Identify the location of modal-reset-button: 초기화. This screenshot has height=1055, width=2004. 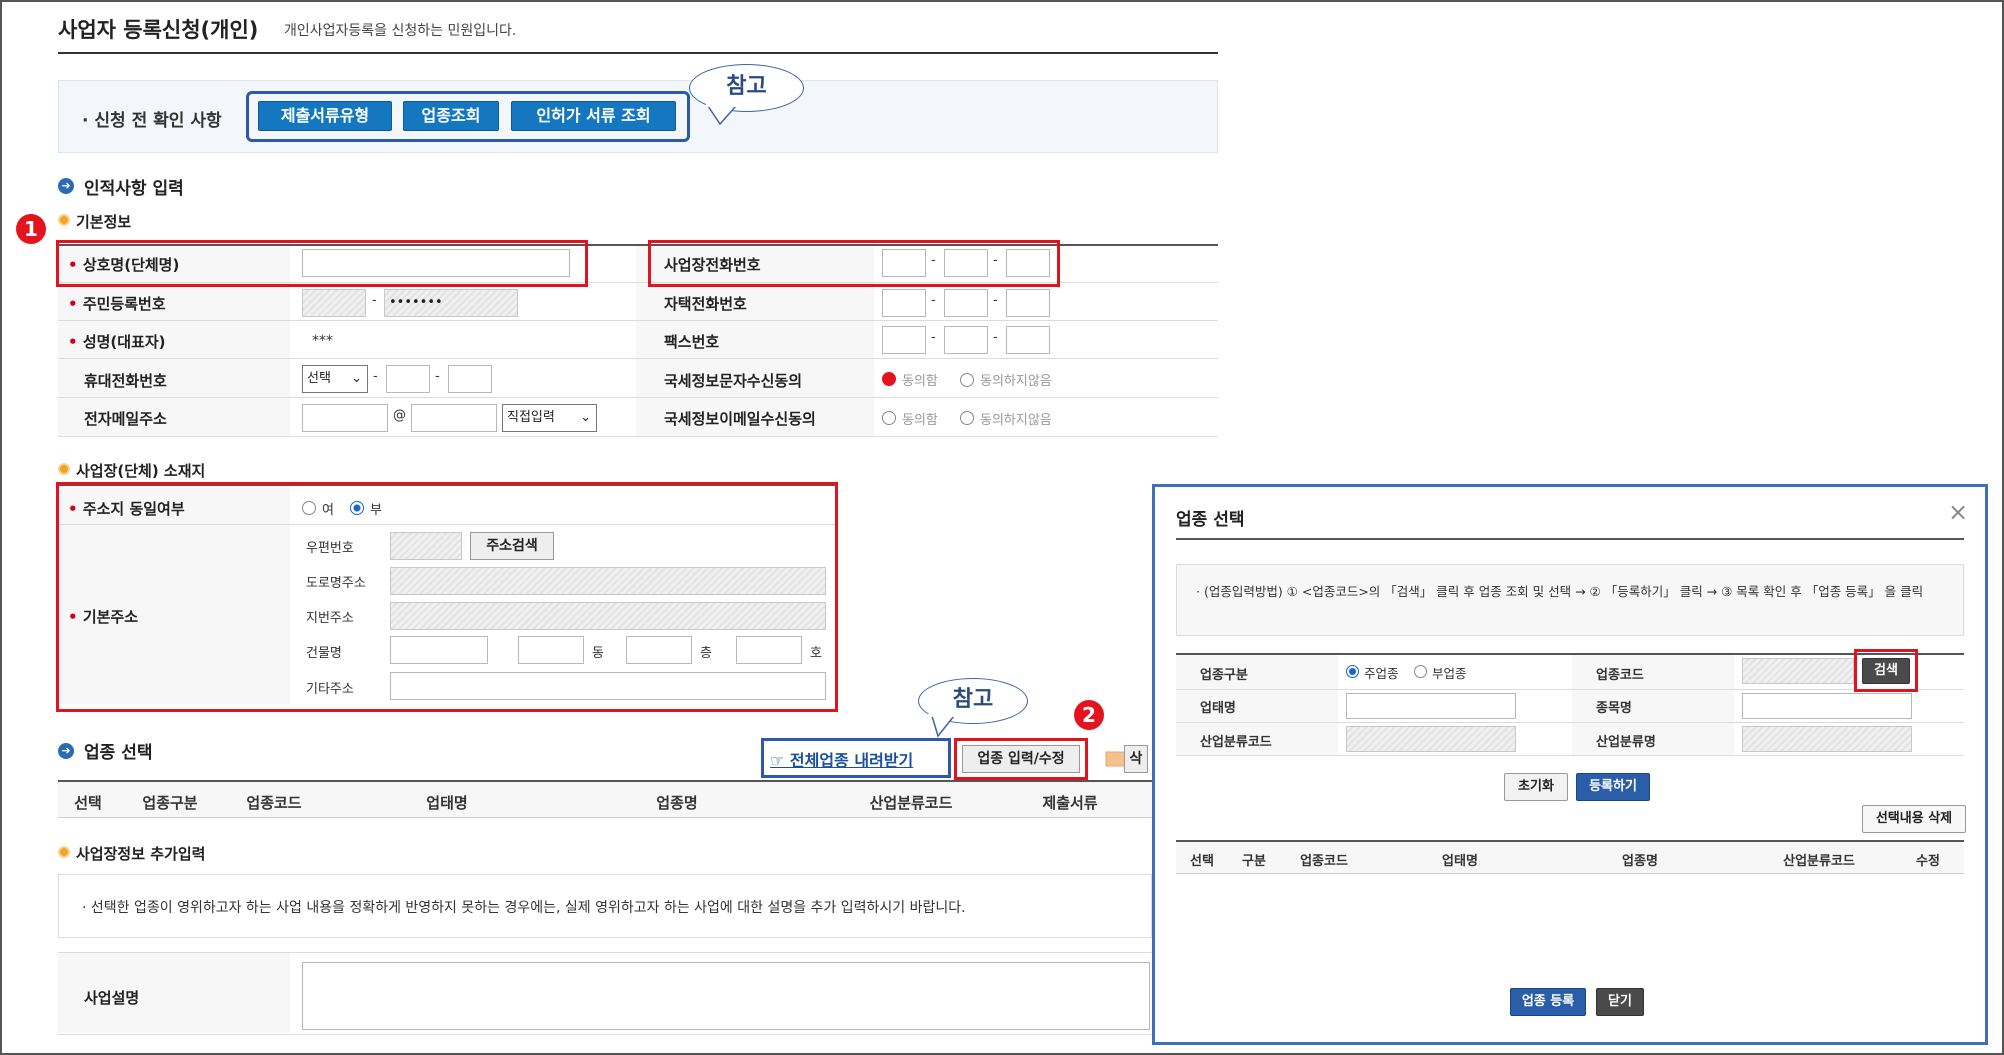
(1536, 787).